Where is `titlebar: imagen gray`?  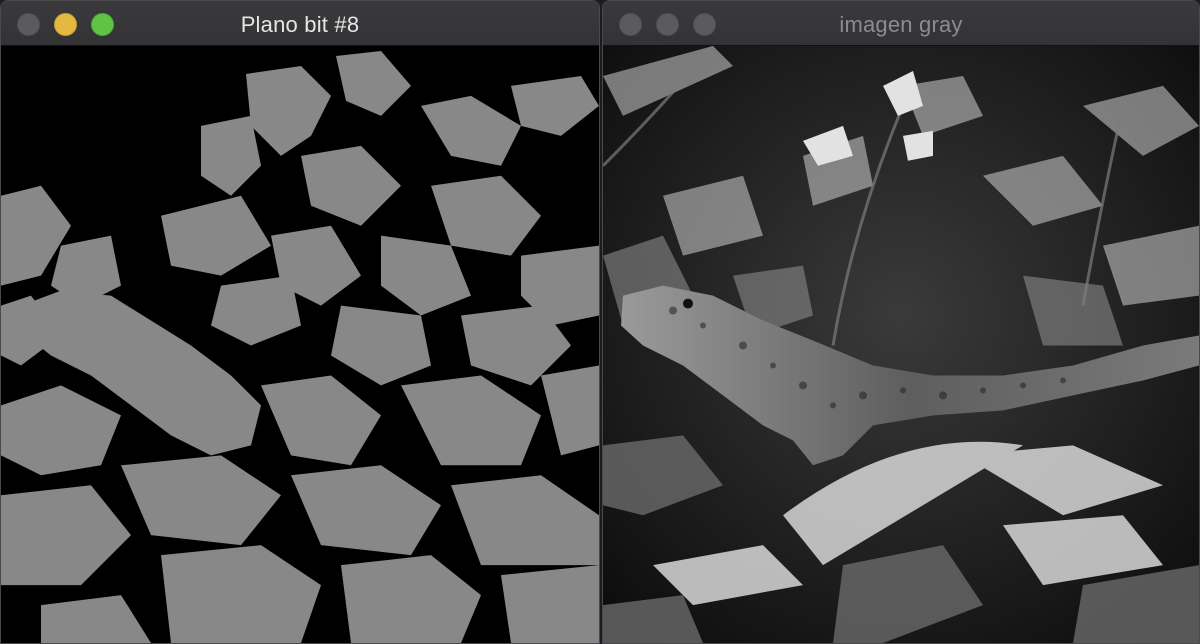 titlebar: imagen gray is located at coordinates (901, 23).